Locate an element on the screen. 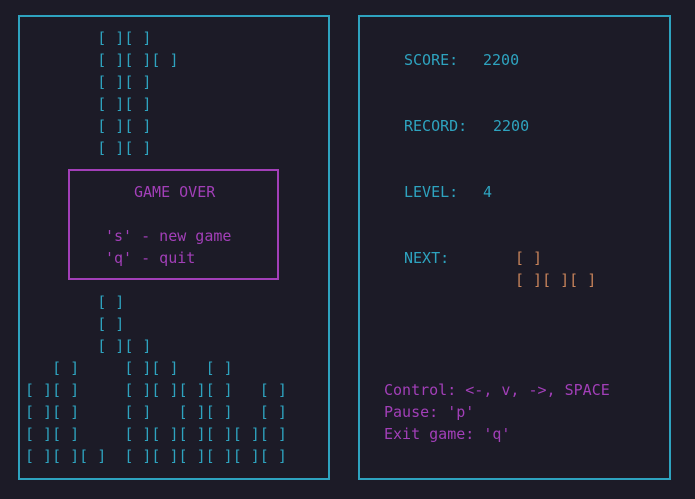 The image size is (695, 499). board-row: [ ][ ] [ ] [ ][ ] [ ] is located at coordinates (156, 412).